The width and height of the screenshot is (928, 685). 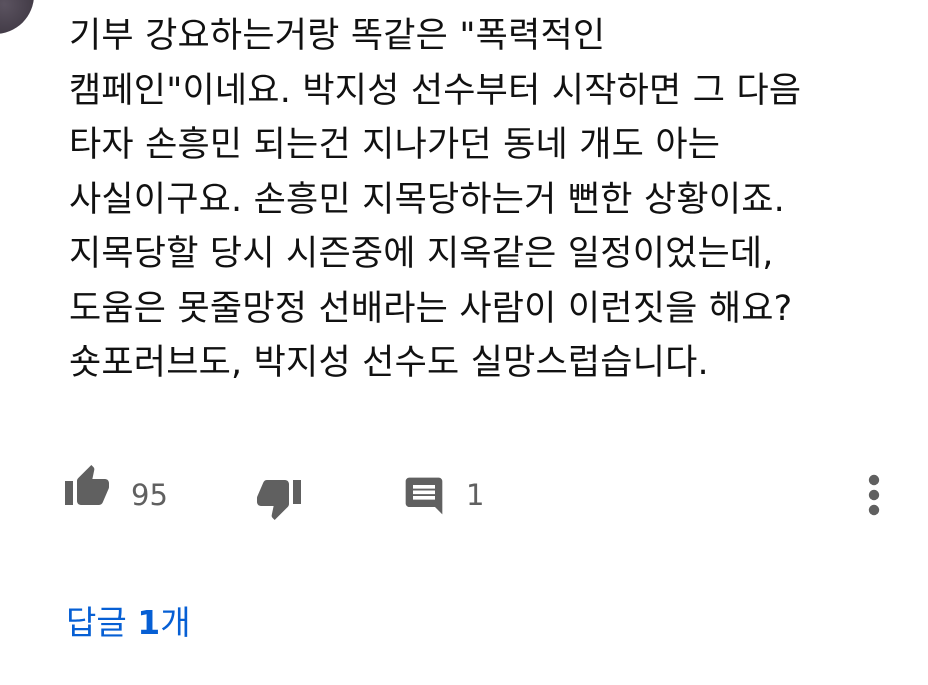 I want to click on replies-count: 1, so click(x=149, y=622).